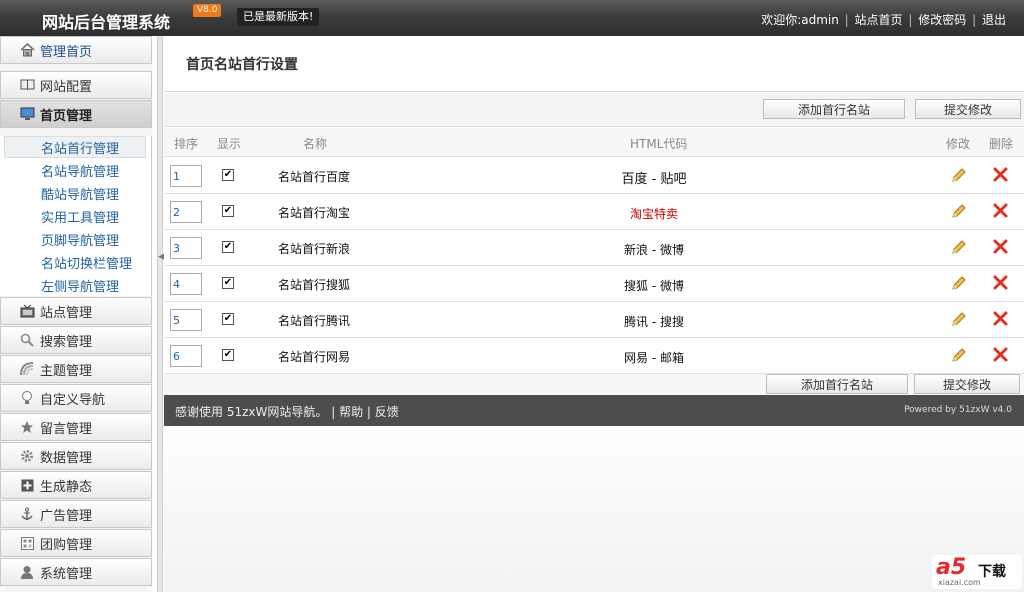  What do you see at coordinates (942, 20) in the screenshot?
I see `change-password-link: 修改密码` at bounding box center [942, 20].